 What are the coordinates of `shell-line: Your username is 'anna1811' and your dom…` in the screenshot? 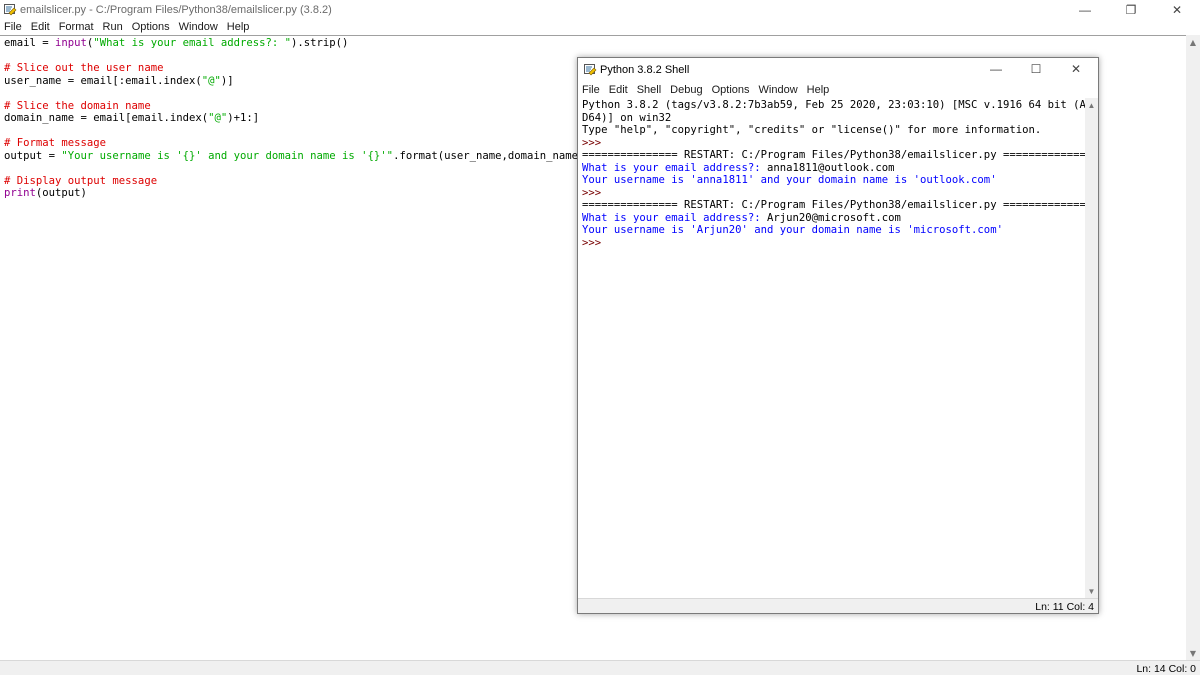 It's located at (837, 180).